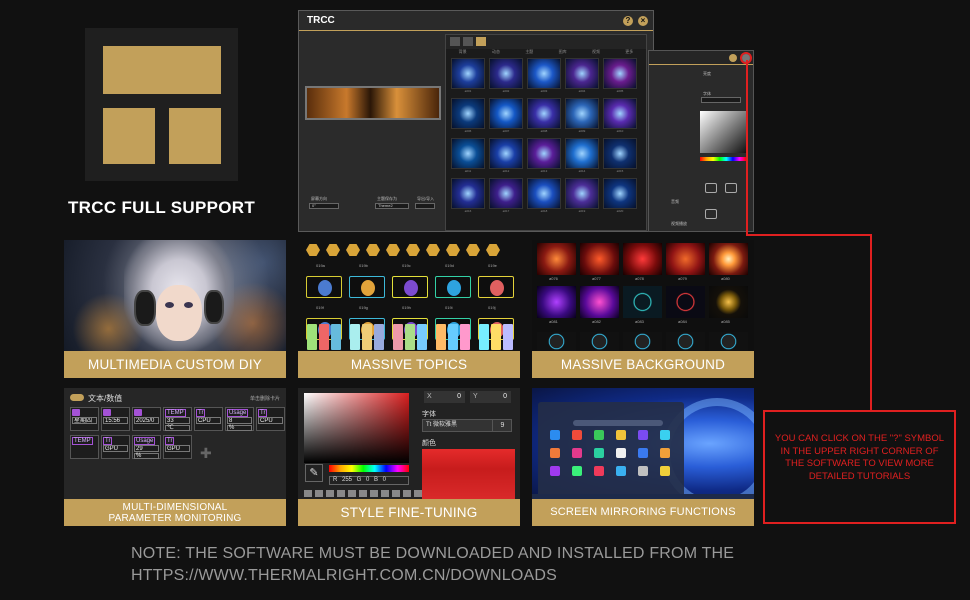 Image resolution: width=970 pixels, height=600 pixels. Describe the element at coordinates (324, 206) in the screenshot. I see `rotation-select: 0°` at that location.